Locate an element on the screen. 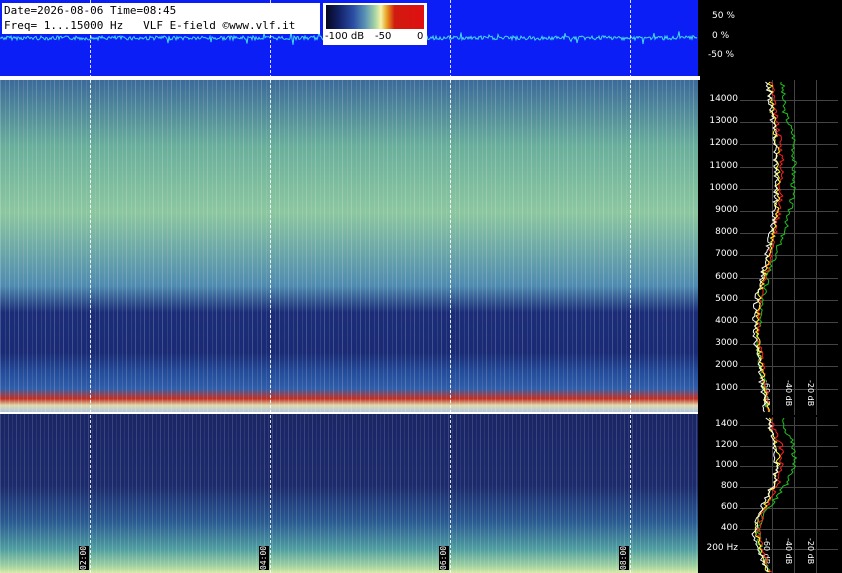 This screenshot has width=842, height=573. time-label: 06:00 is located at coordinates (444, 557).